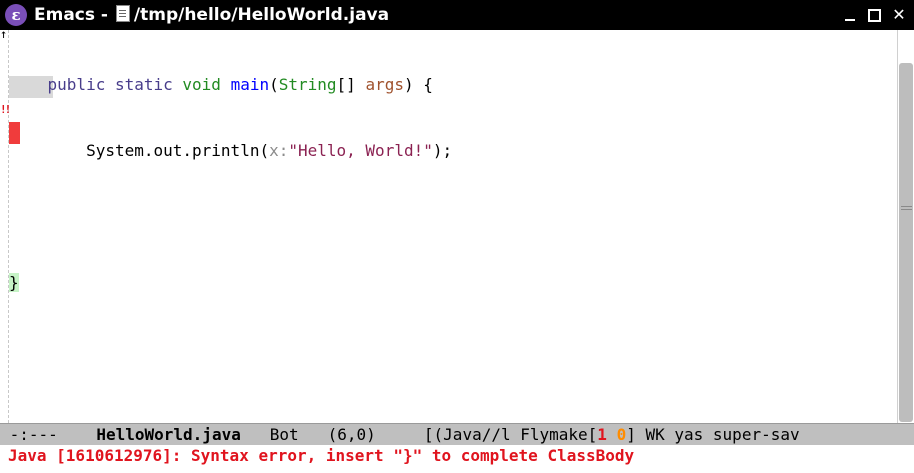  Describe the element at coordinates (168, 434) in the screenshot. I see `buffer-name: HelloWorld.java` at that location.